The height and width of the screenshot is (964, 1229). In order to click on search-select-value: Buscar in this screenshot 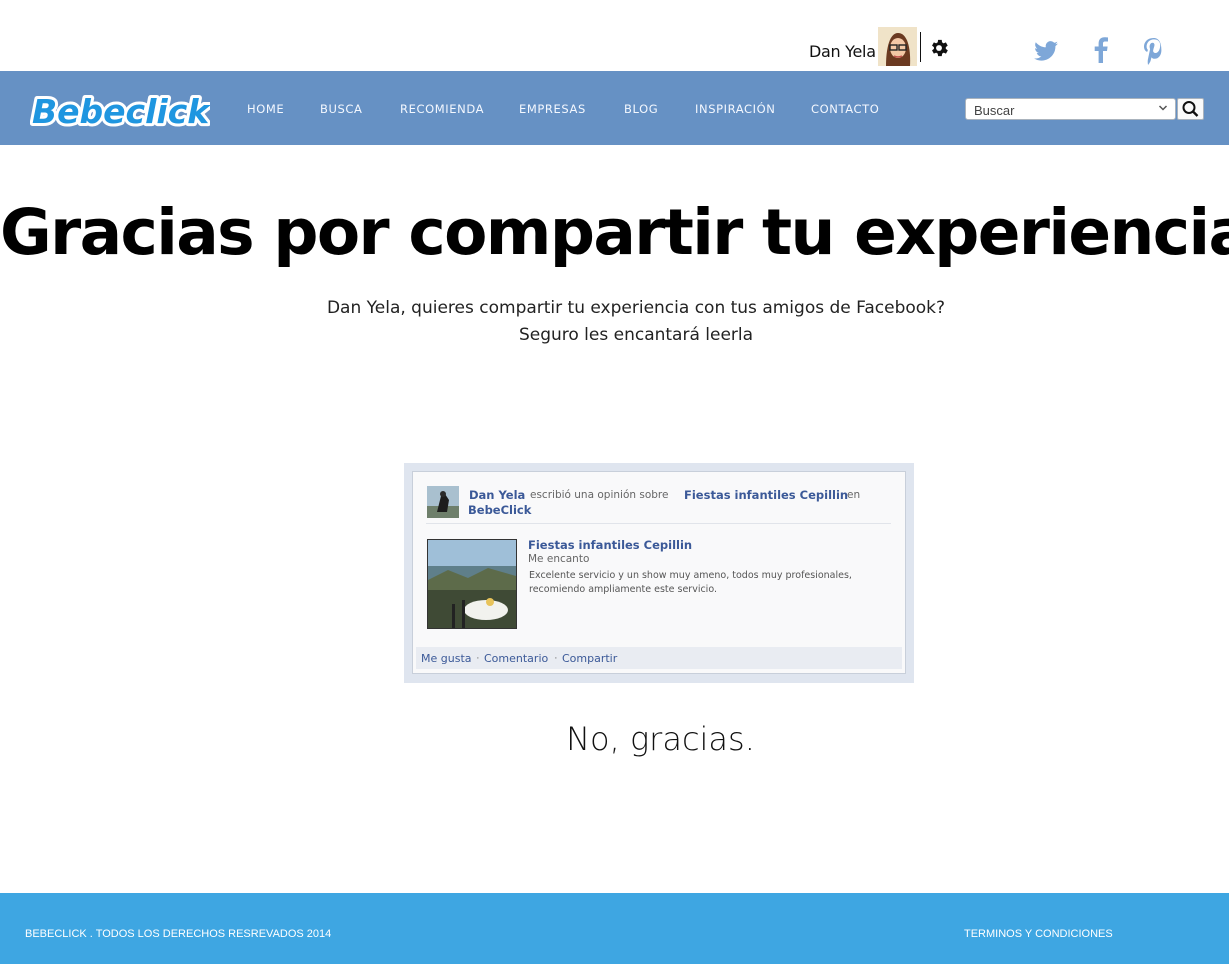, I will do `click(994, 110)`.